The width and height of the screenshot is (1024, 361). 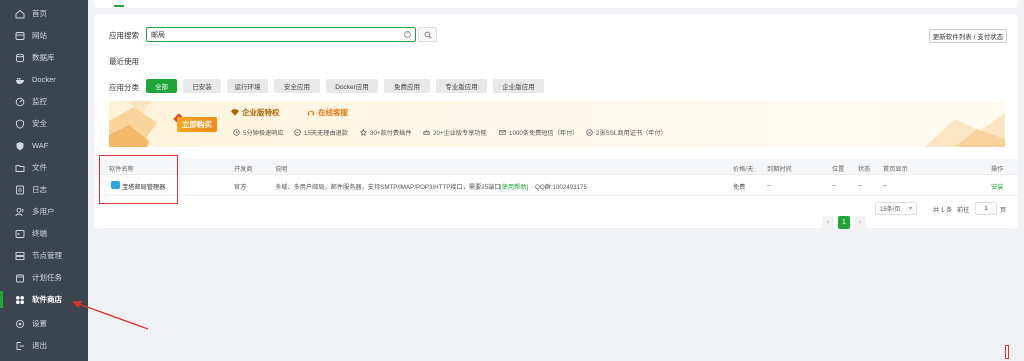 What do you see at coordinates (544, 133) in the screenshot?
I see `feature-label: 1000条免费短信（年付）` at bounding box center [544, 133].